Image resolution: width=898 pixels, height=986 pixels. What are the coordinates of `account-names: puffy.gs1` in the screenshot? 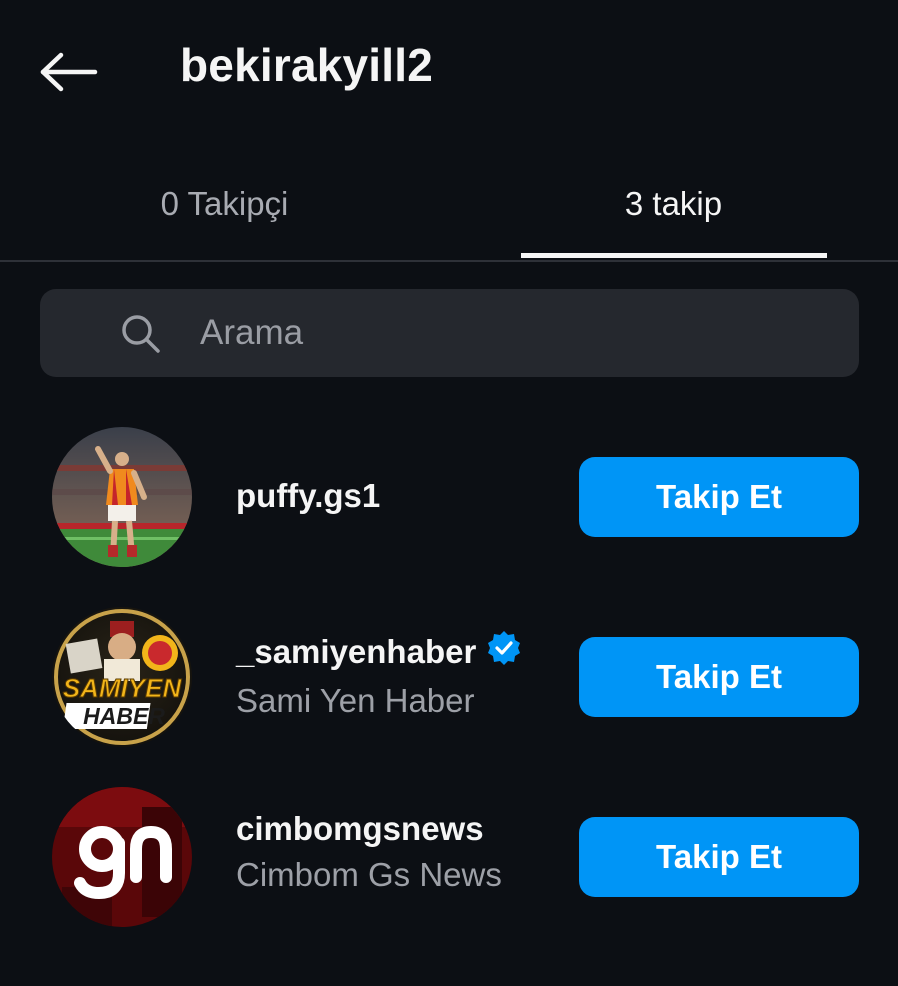 It's located at (308, 496).